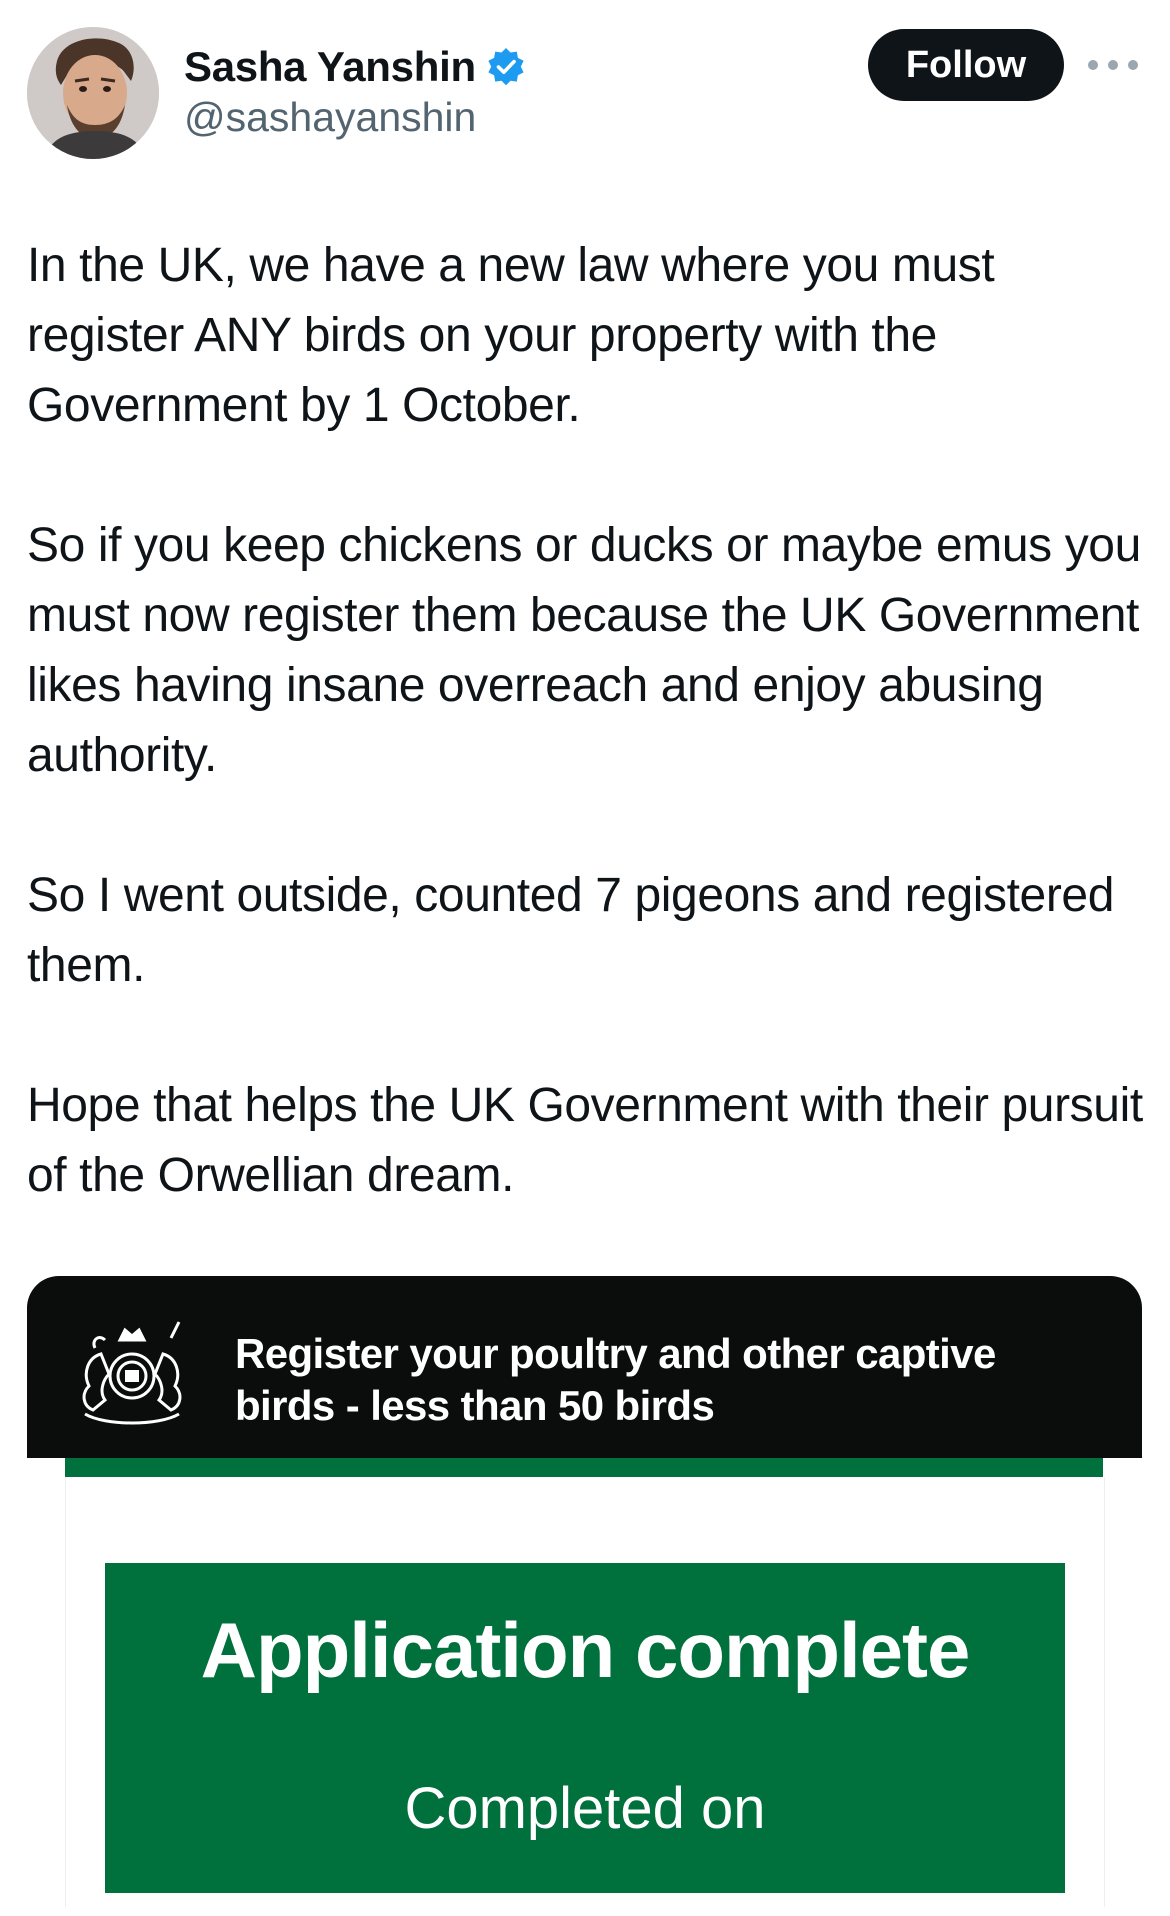  What do you see at coordinates (584, 1467) in the screenshot?
I see `phase-strip` at bounding box center [584, 1467].